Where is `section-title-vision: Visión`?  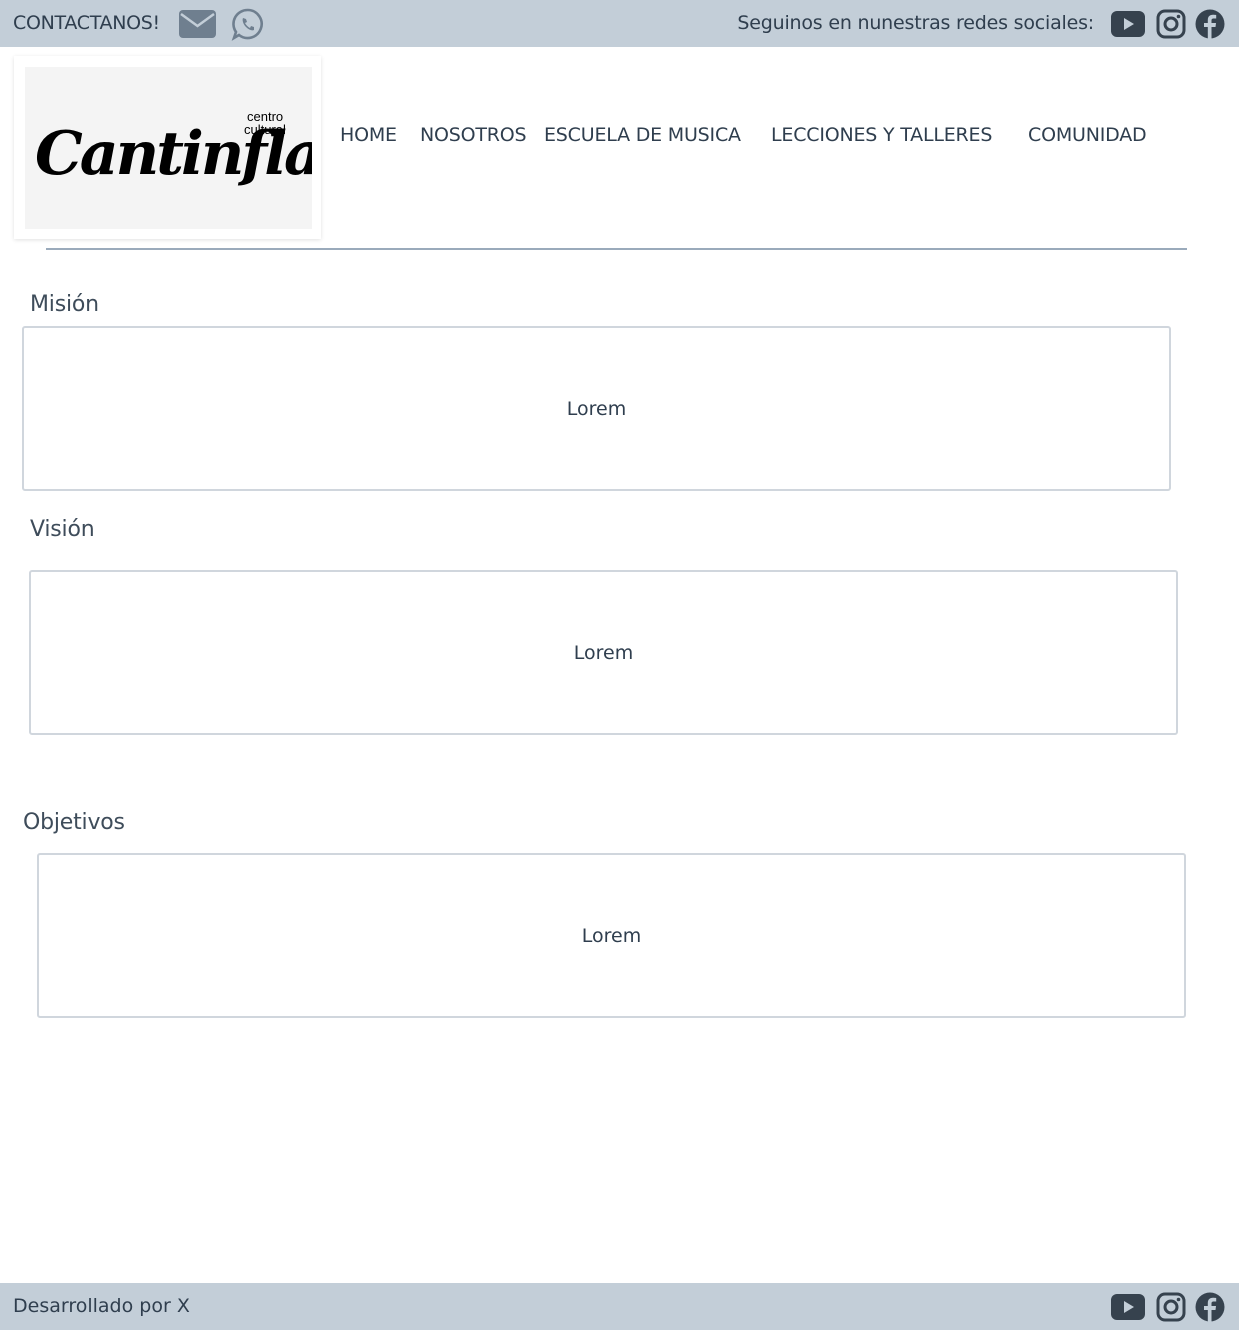 section-title-vision: Visión is located at coordinates (62, 529).